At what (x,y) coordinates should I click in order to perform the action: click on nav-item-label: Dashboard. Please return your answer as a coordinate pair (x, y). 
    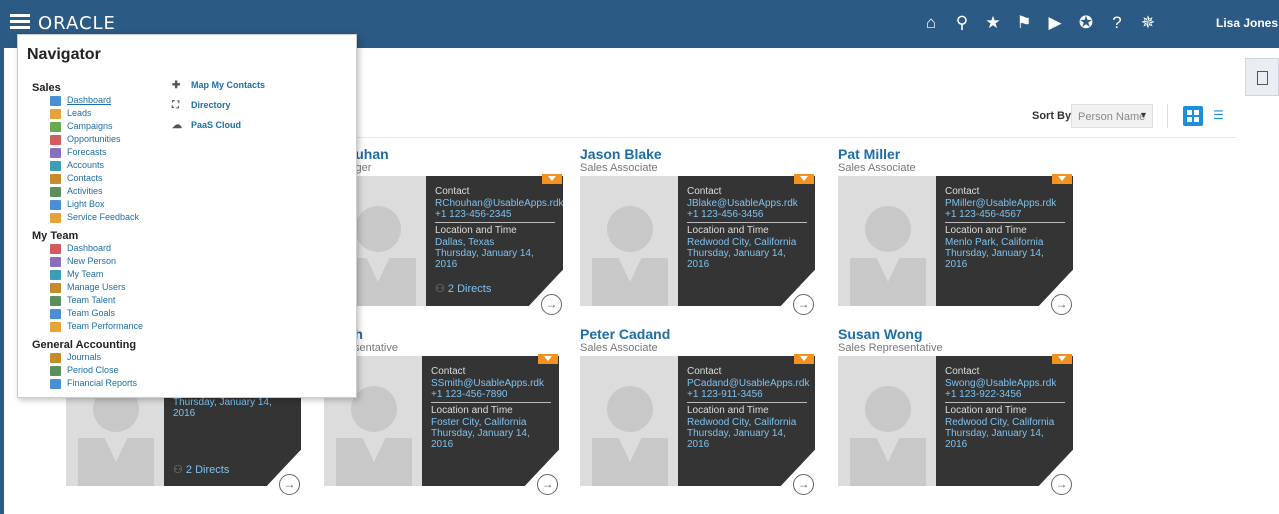
    Looking at the image, I should click on (89, 100).